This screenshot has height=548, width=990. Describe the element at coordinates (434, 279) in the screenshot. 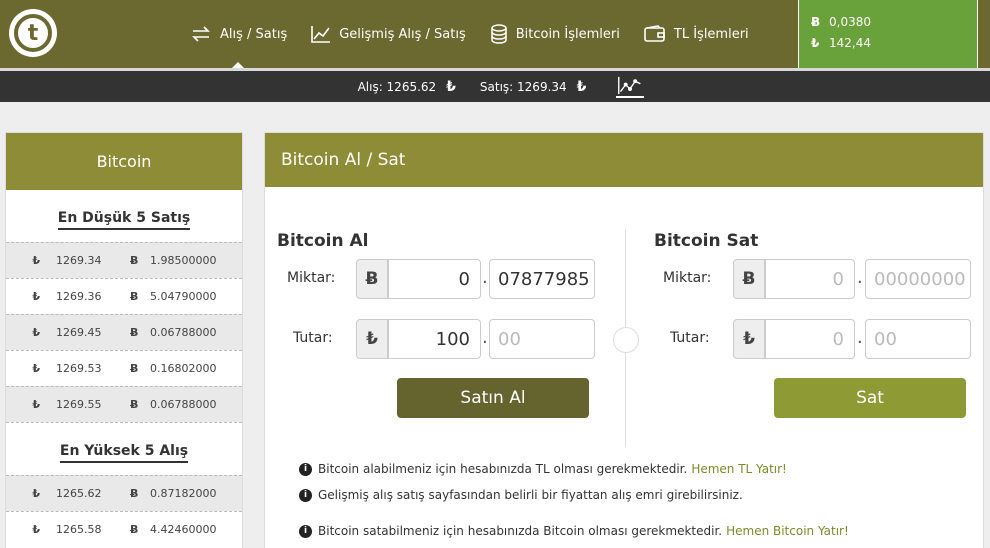

I see `buy-amount-int-input` at that location.